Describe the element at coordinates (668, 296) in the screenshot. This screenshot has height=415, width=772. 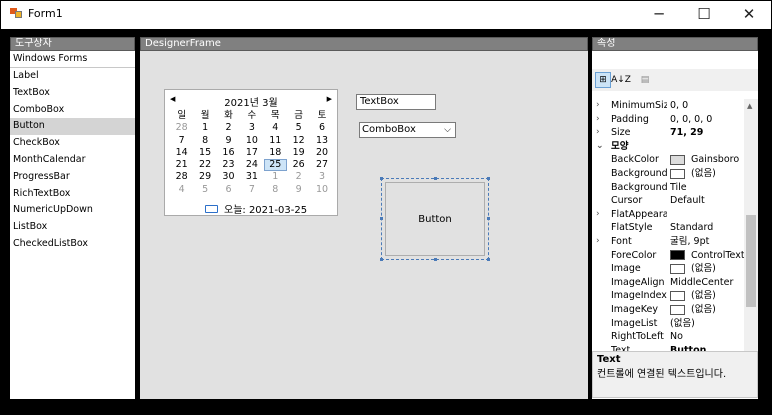
I see `property-row: ImageIndex (없음)` at that location.